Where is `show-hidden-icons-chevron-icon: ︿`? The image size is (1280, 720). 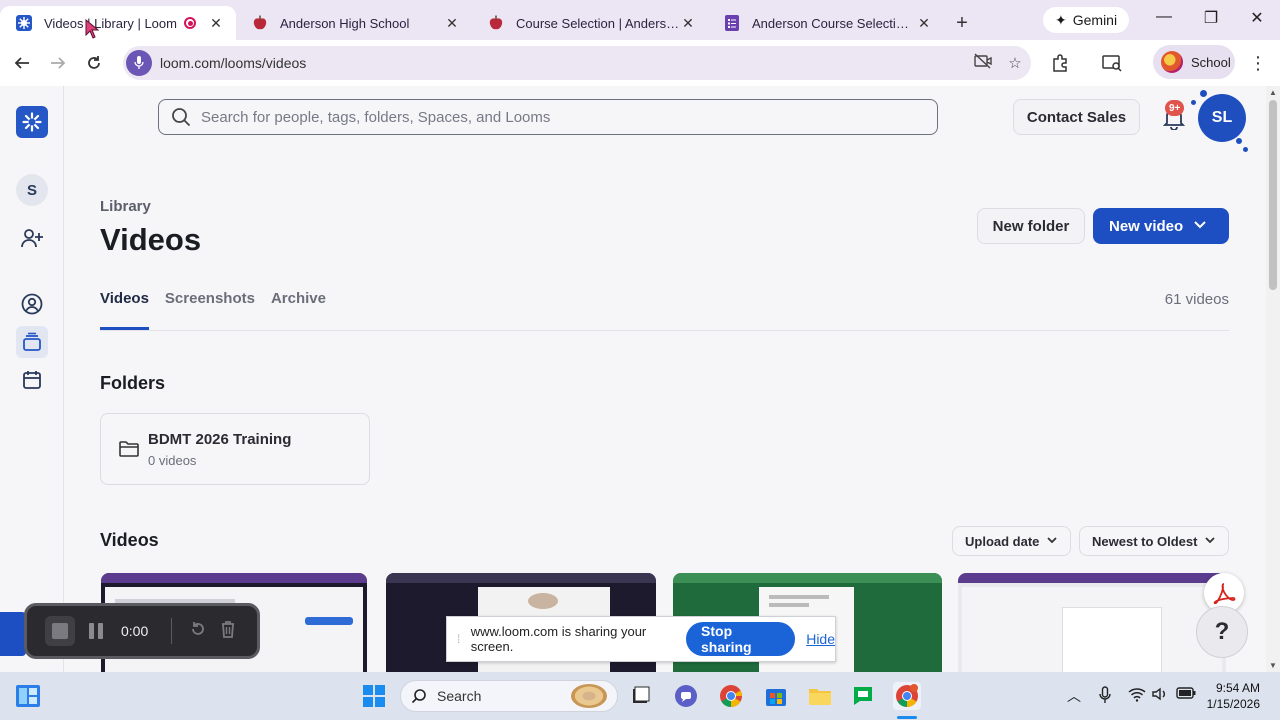 show-hidden-icons-chevron-icon: ︿ is located at coordinates (1074, 696).